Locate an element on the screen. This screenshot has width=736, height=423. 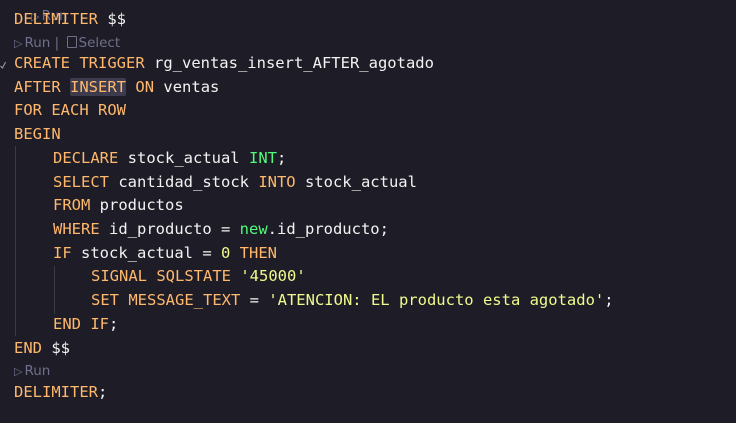
code-line-begin: BEGIN is located at coordinates (37, 134).